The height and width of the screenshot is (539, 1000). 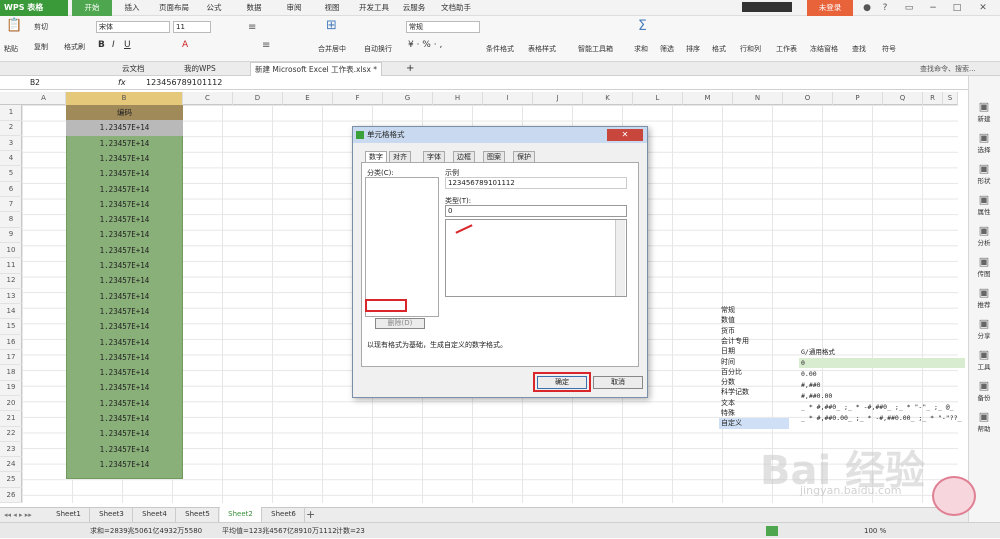 I want to click on col-header-o: O, so click(x=808, y=98).